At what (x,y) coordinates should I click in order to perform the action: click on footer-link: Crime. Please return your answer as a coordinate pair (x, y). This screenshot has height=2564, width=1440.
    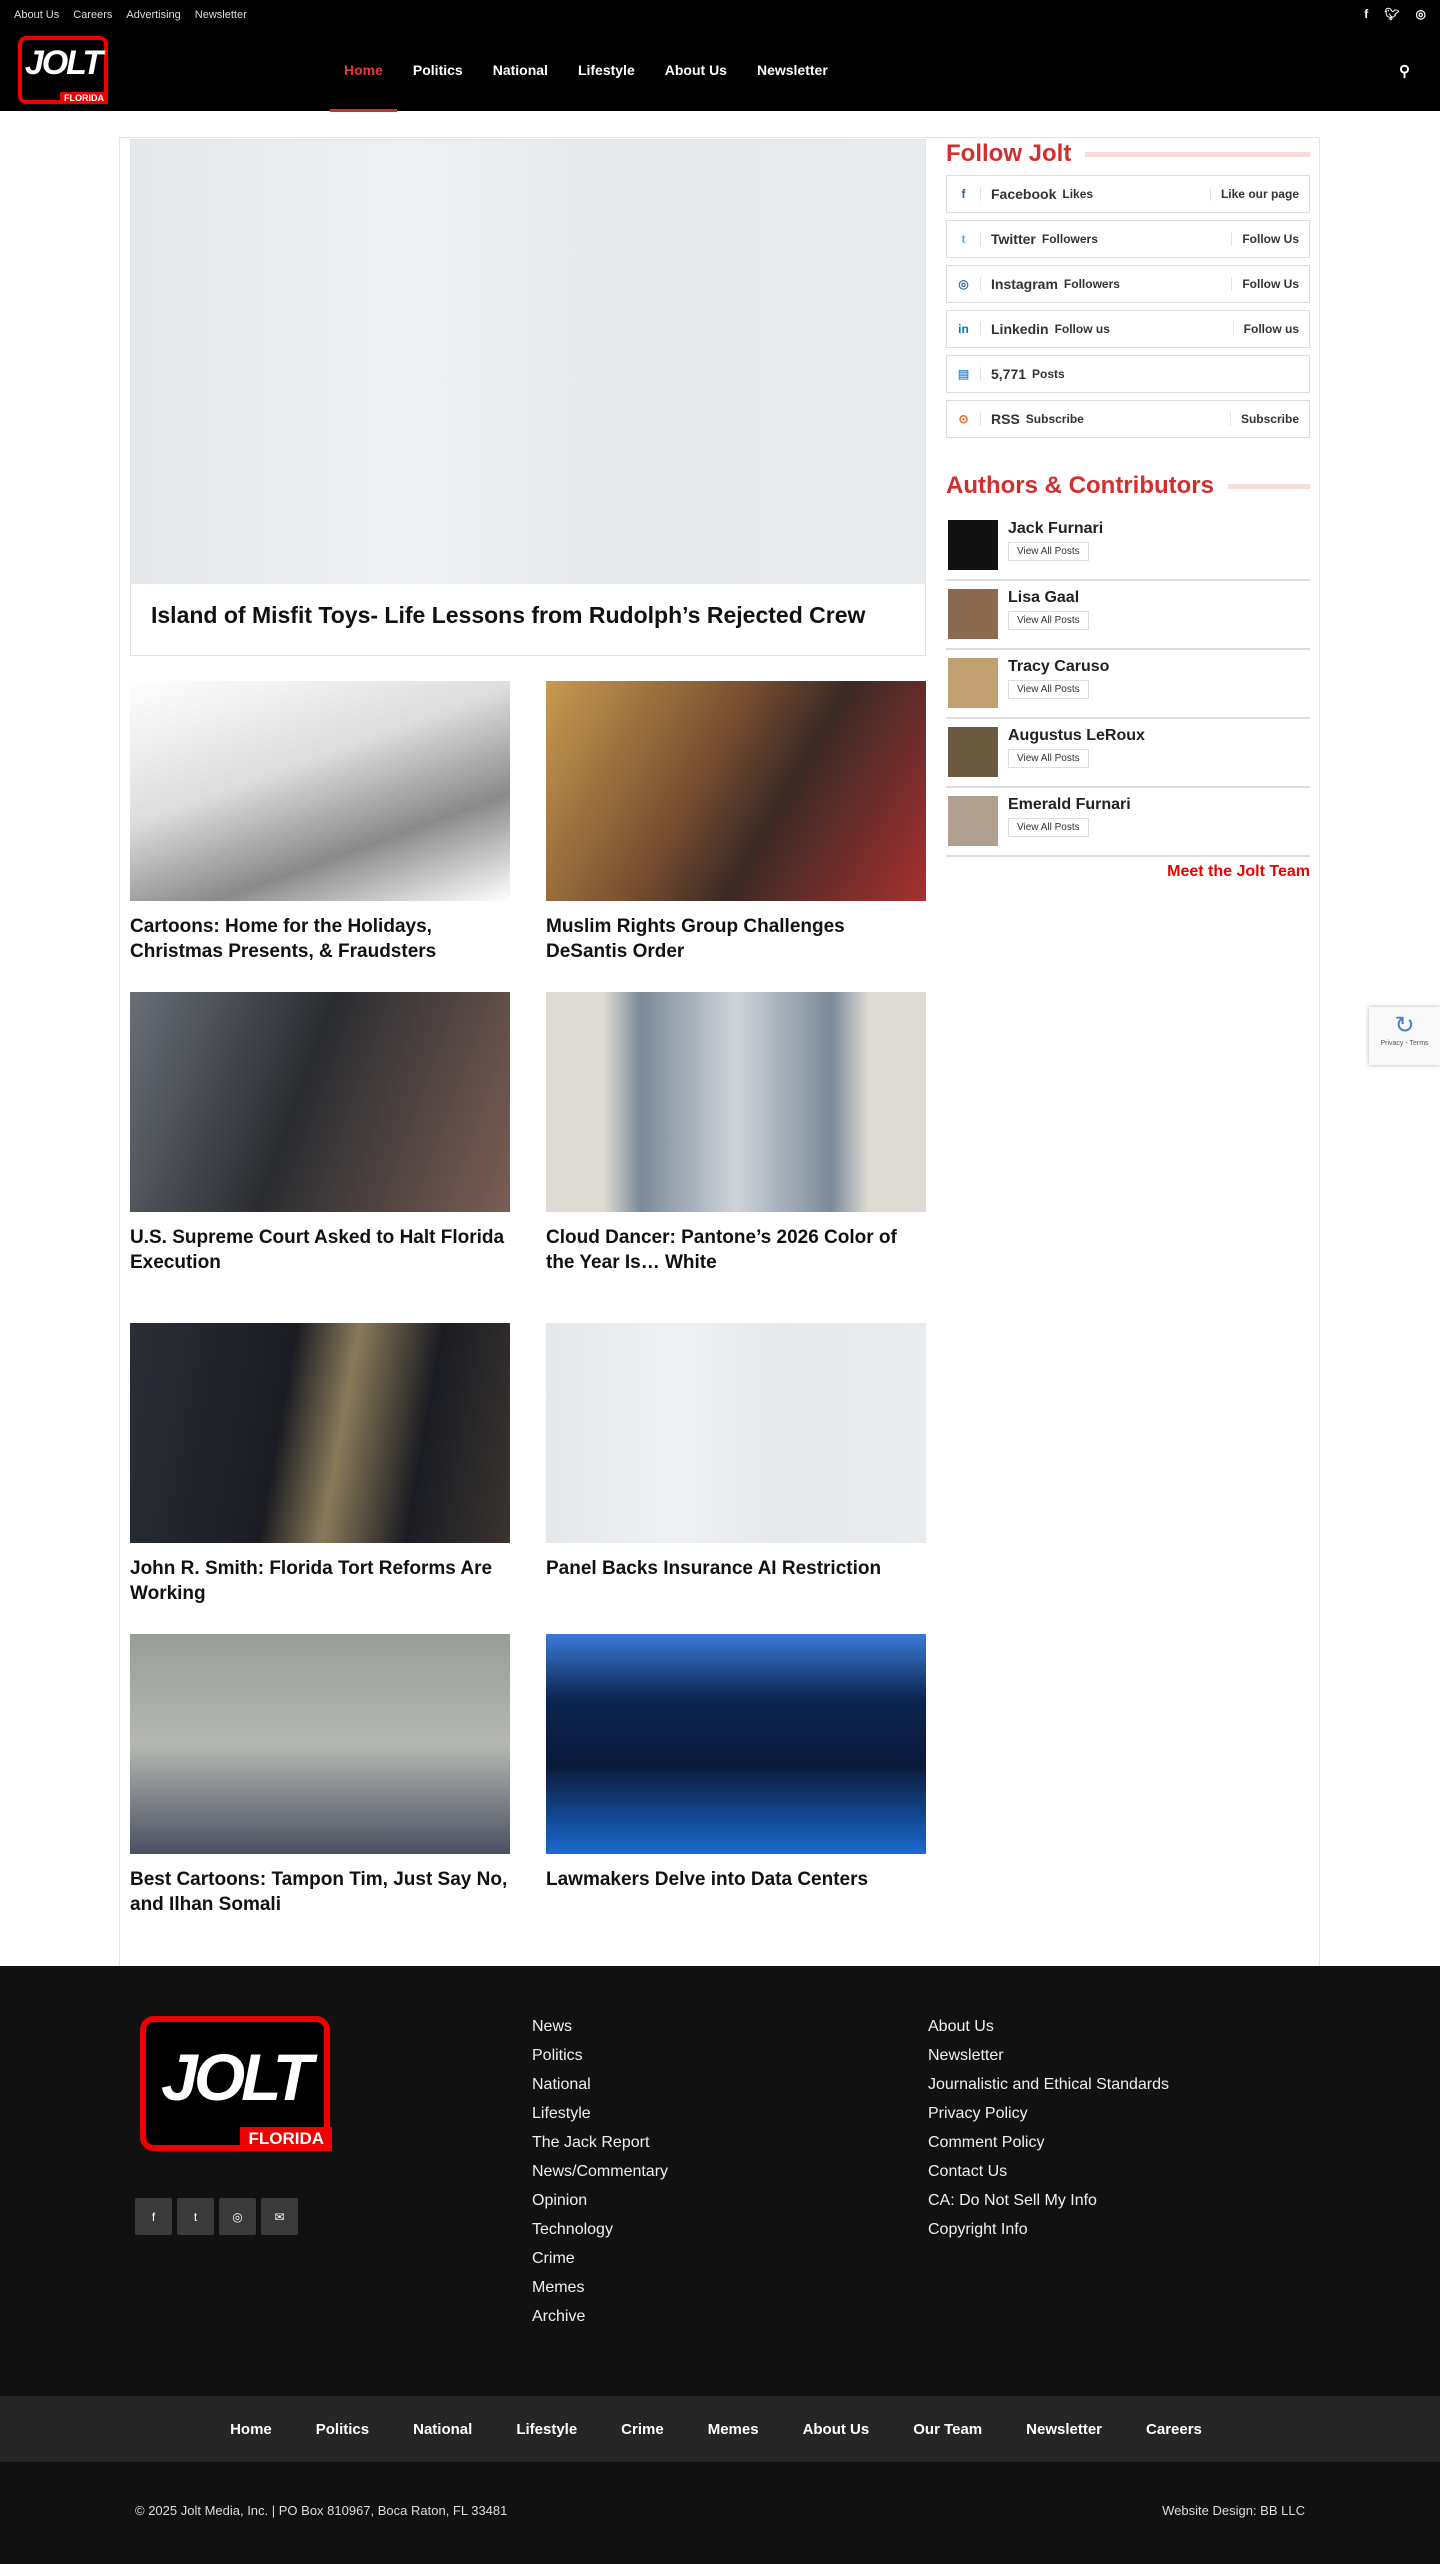
    Looking at the image, I should click on (600, 2258).